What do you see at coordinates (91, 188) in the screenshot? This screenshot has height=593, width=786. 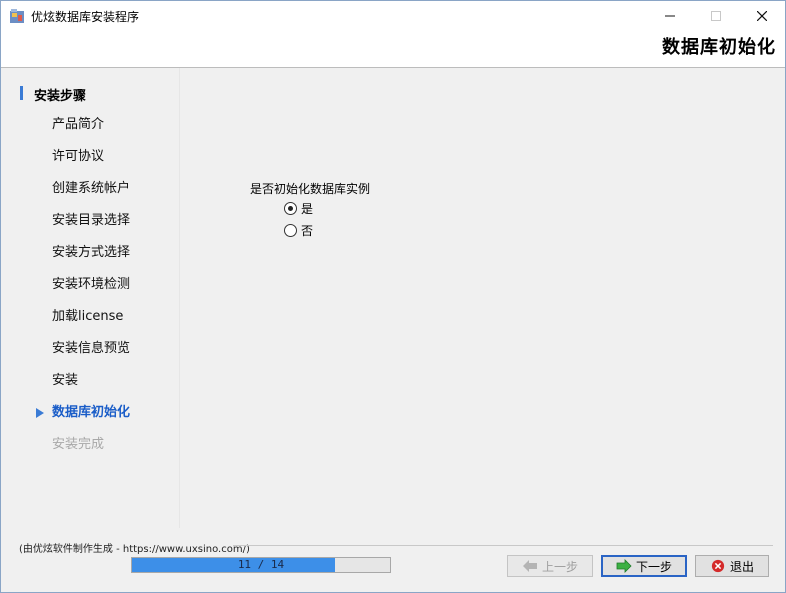 I see `step-item-create-account: 创建系统帐户` at bounding box center [91, 188].